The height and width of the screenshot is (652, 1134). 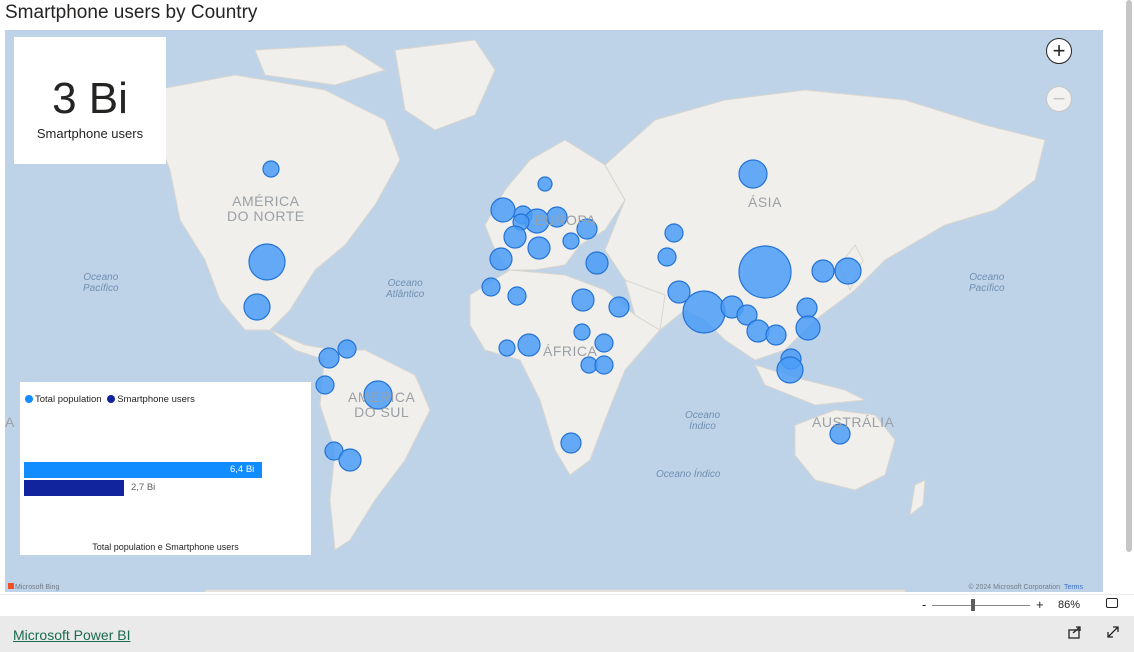 What do you see at coordinates (11, 586) in the screenshot?
I see `bing-logo-icon` at bounding box center [11, 586].